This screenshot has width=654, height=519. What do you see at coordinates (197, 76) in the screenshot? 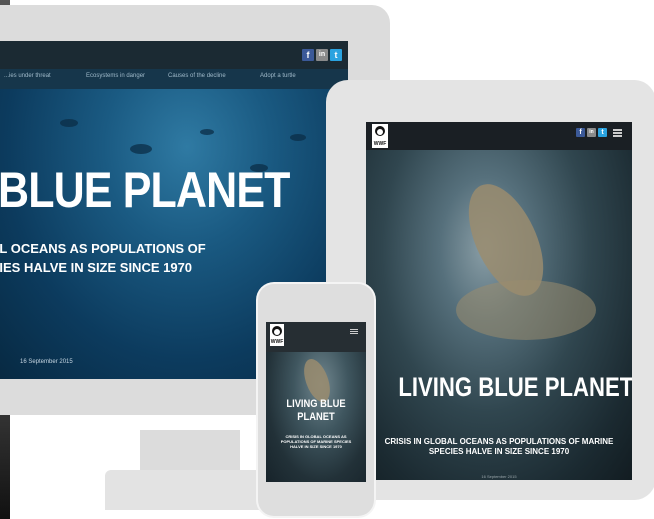
I see `nav-item-causes: Causes of the decline` at bounding box center [197, 76].